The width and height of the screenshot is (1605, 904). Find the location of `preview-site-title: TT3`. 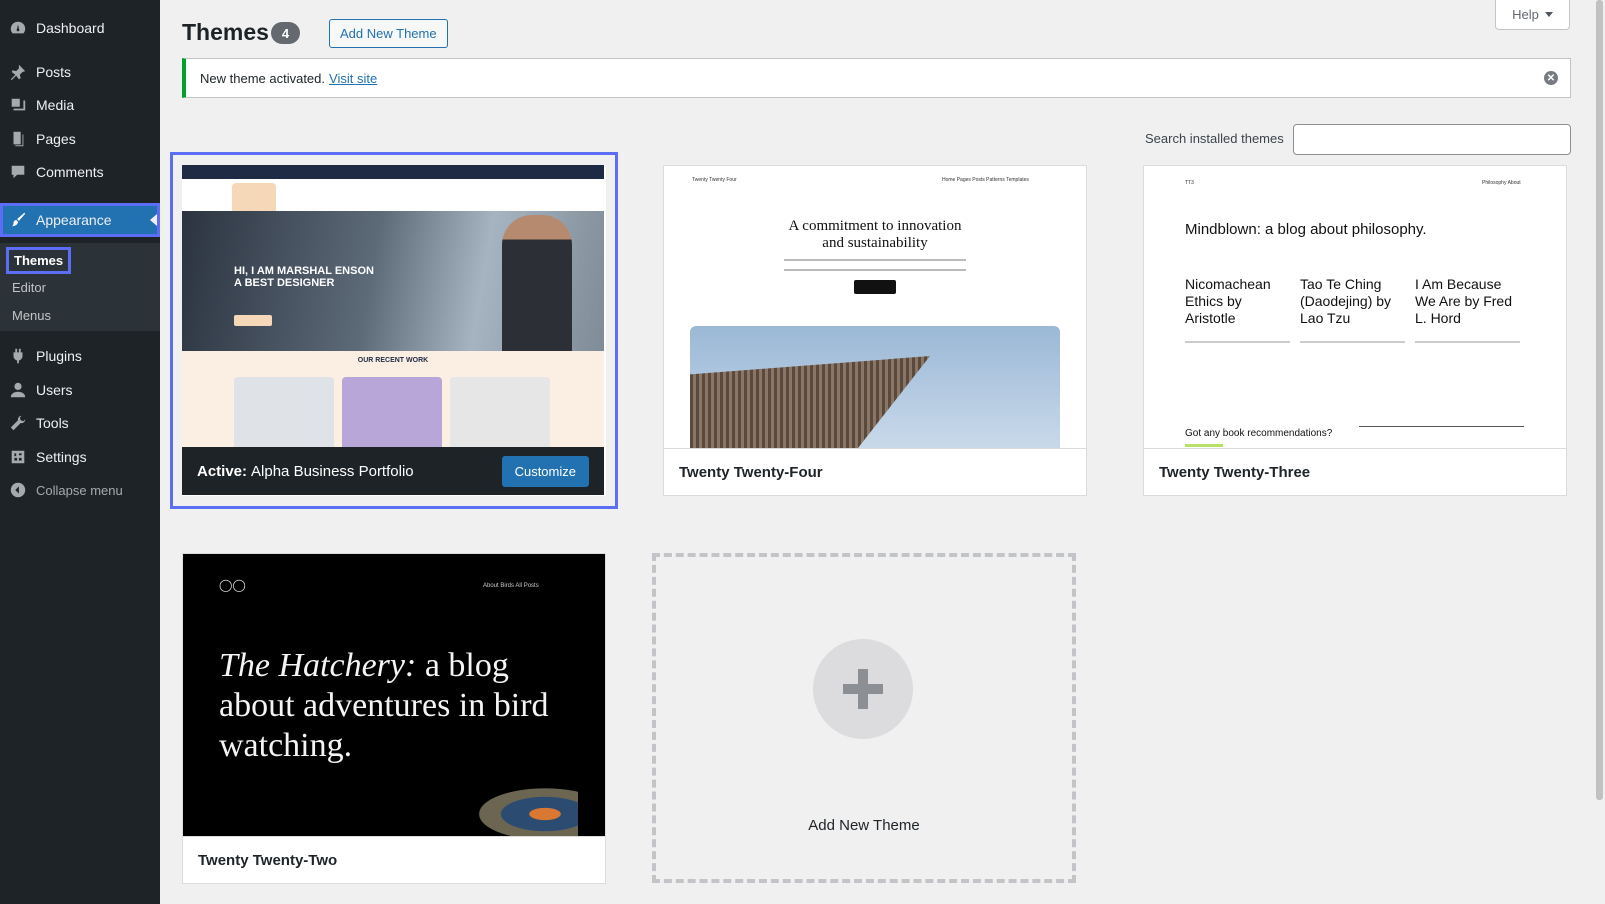

preview-site-title: TT3 is located at coordinates (1189, 183).